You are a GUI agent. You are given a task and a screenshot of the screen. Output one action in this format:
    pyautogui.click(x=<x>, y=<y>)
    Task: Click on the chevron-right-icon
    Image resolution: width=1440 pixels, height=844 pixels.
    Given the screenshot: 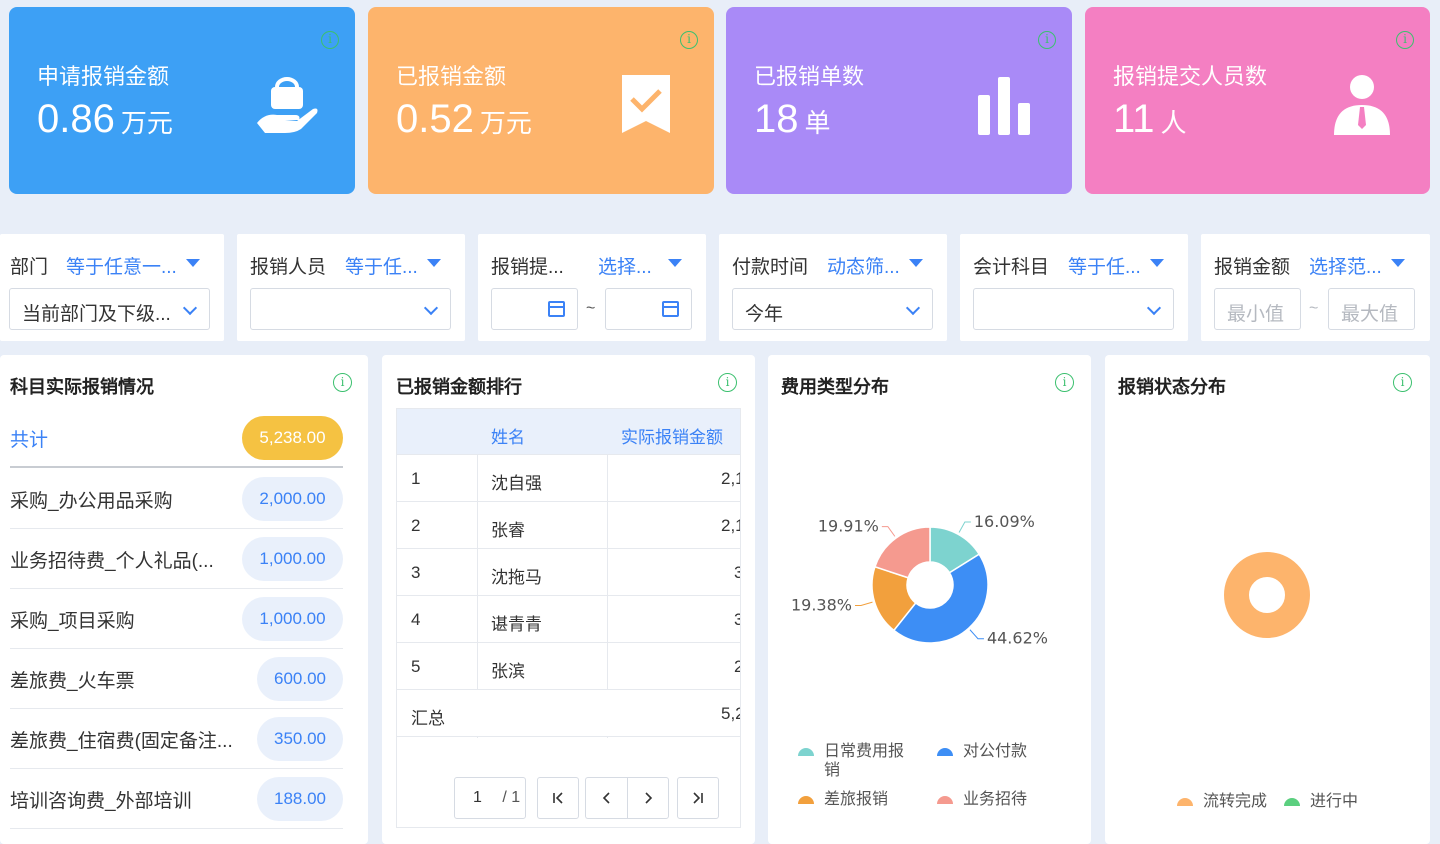 What is the action you would take?
    pyautogui.click(x=649, y=798)
    